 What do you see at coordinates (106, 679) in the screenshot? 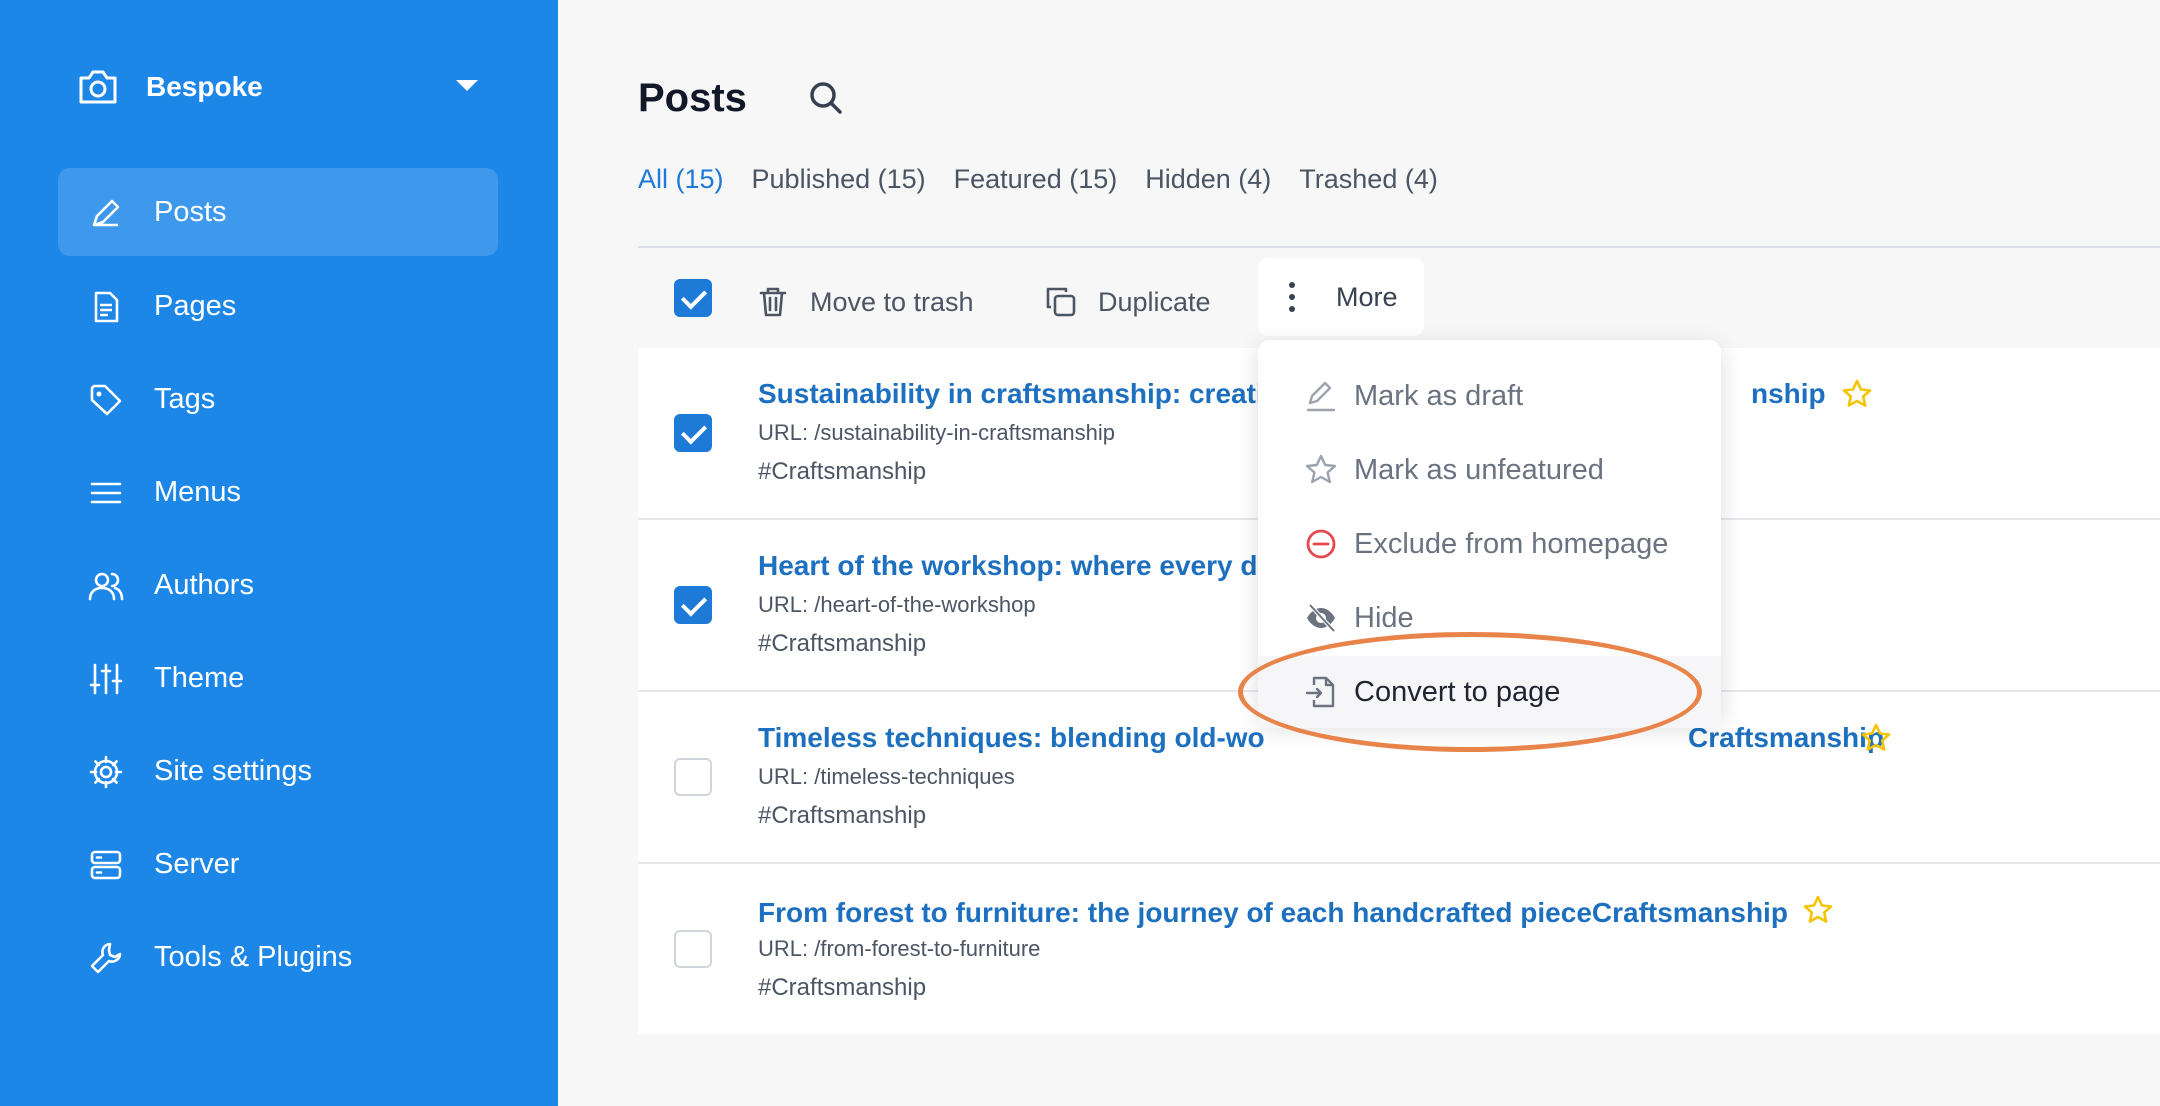
I see `sliders-icon` at bounding box center [106, 679].